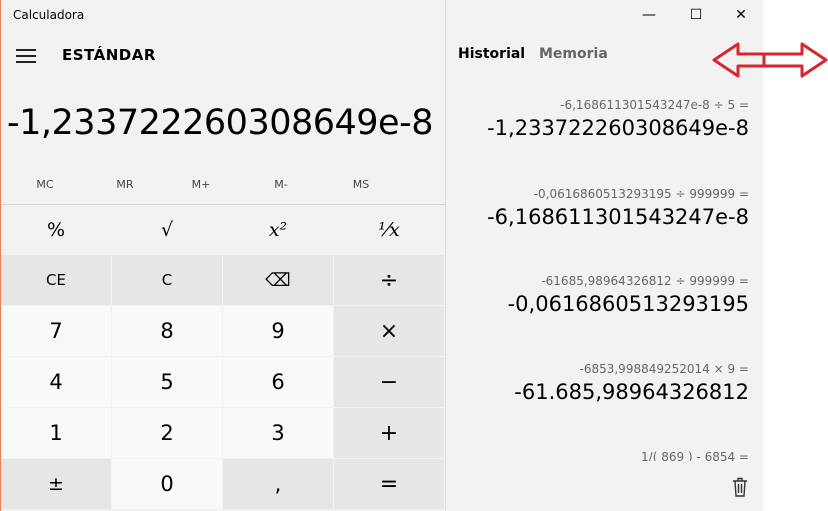 The image size is (828, 511). I want to click on trash-icon, so click(740, 487).